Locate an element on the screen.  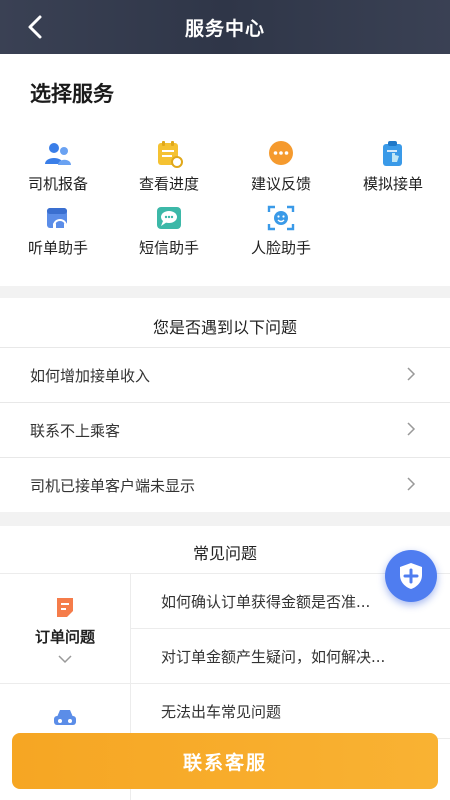
contact-support-button: 联系客服 is located at coordinates (225, 761).